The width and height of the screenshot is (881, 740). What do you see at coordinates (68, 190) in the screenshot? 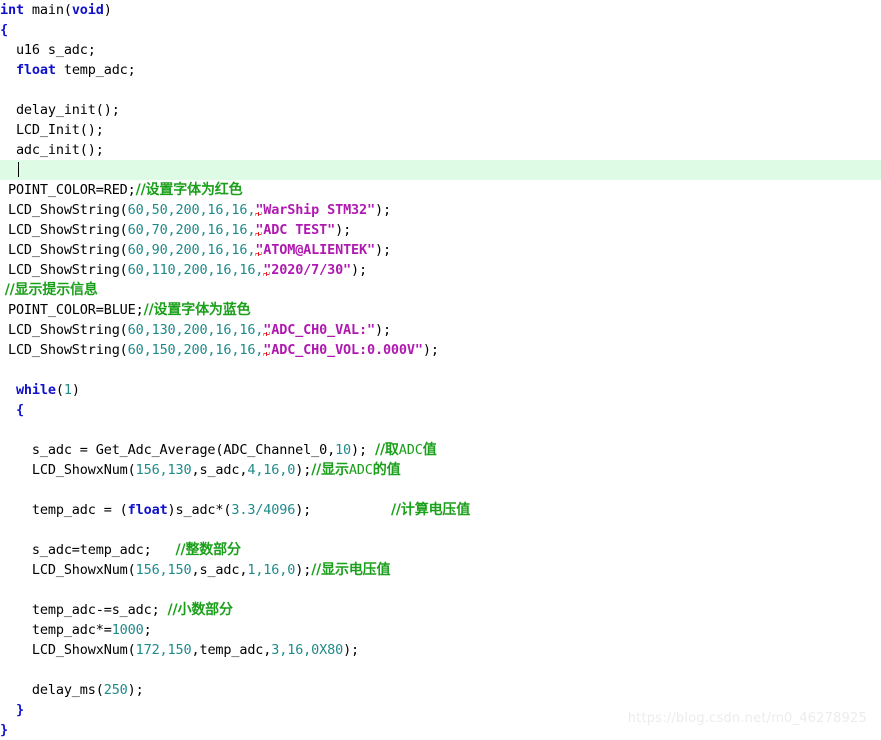
I see `assign-point-color-red: POINT_COLOR=RED;` at bounding box center [68, 190].